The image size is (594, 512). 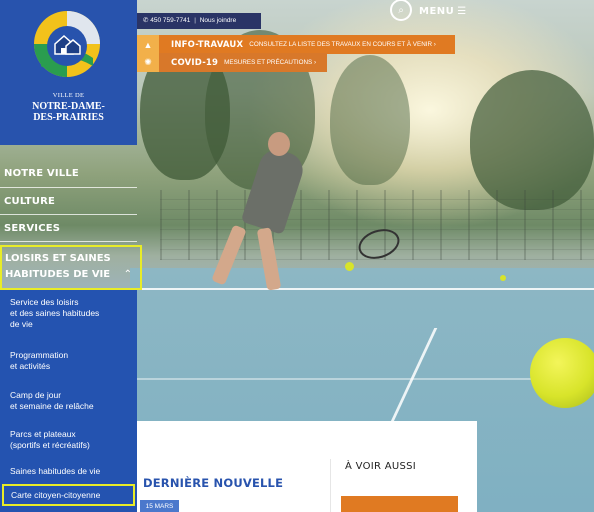 I want to click on search-icon: ⌕, so click(x=401, y=10).